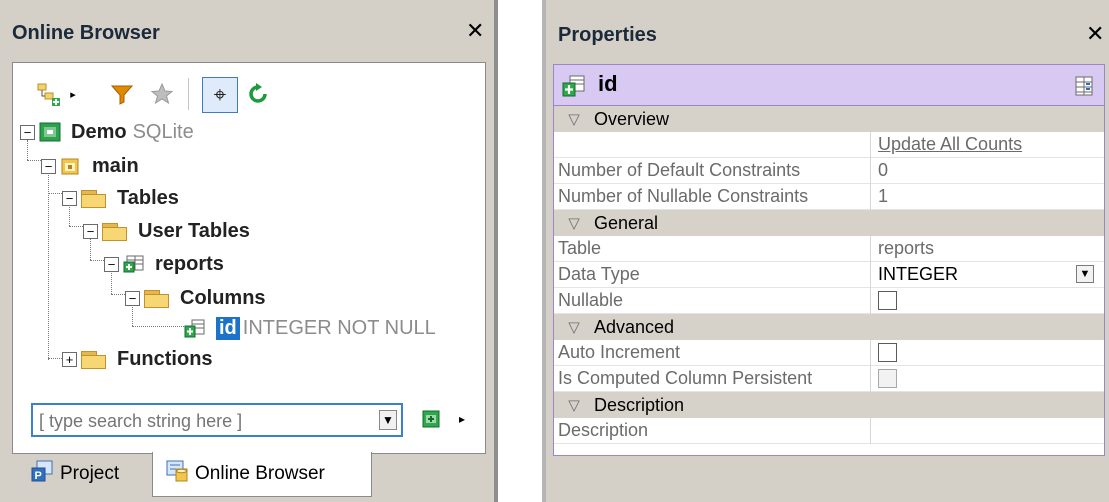 This screenshot has width=1109, height=502. What do you see at coordinates (950, 144) in the screenshot?
I see `update-all-counts-link: Update All Counts` at bounding box center [950, 144].